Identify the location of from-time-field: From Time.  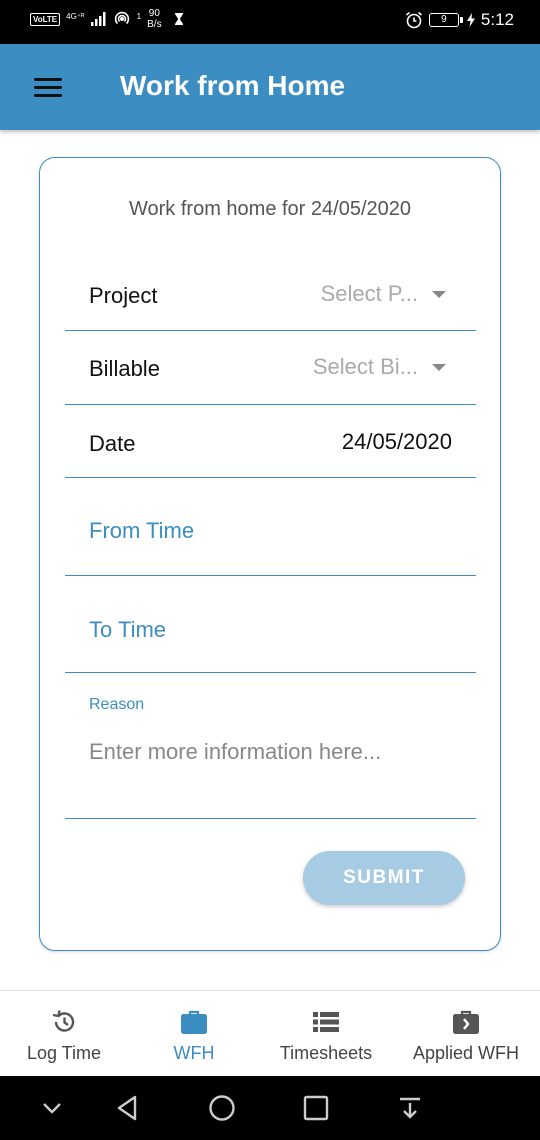
(270, 527).